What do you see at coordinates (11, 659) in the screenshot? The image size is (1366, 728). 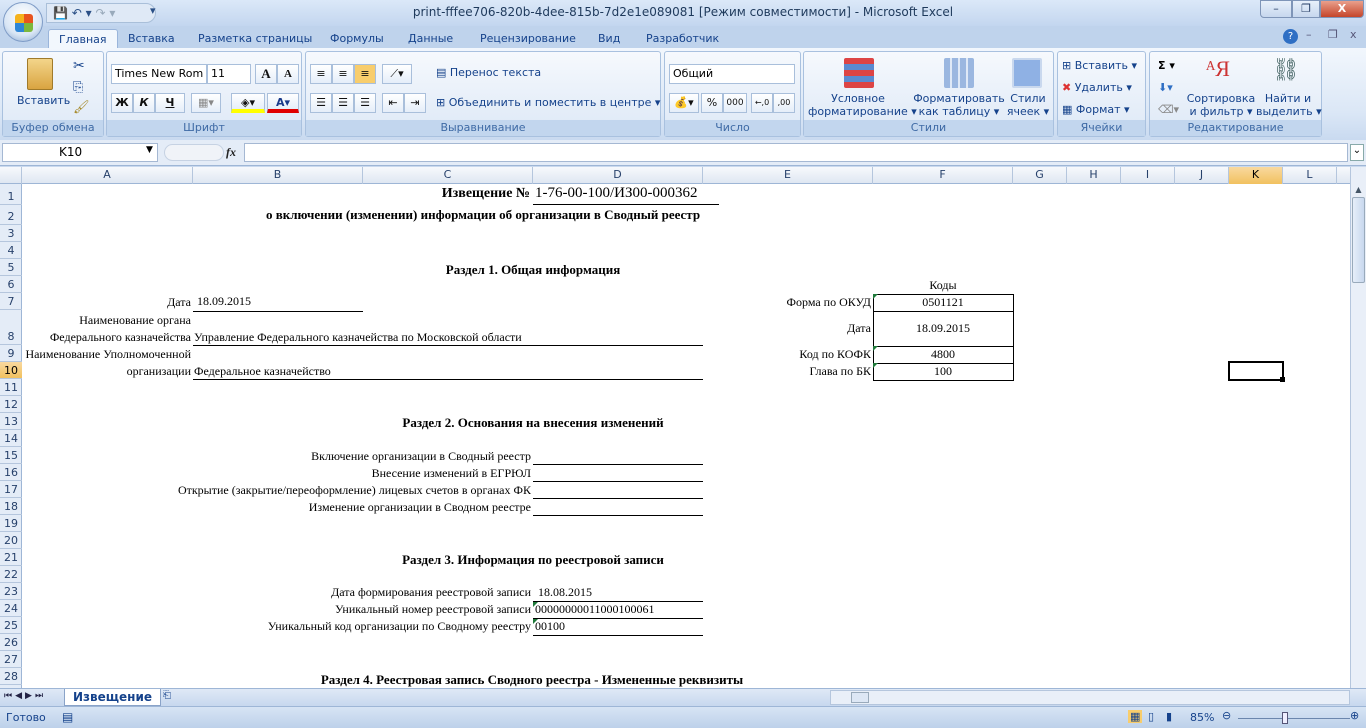 I see `row-header-27: 27` at bounding box center [11, 659].